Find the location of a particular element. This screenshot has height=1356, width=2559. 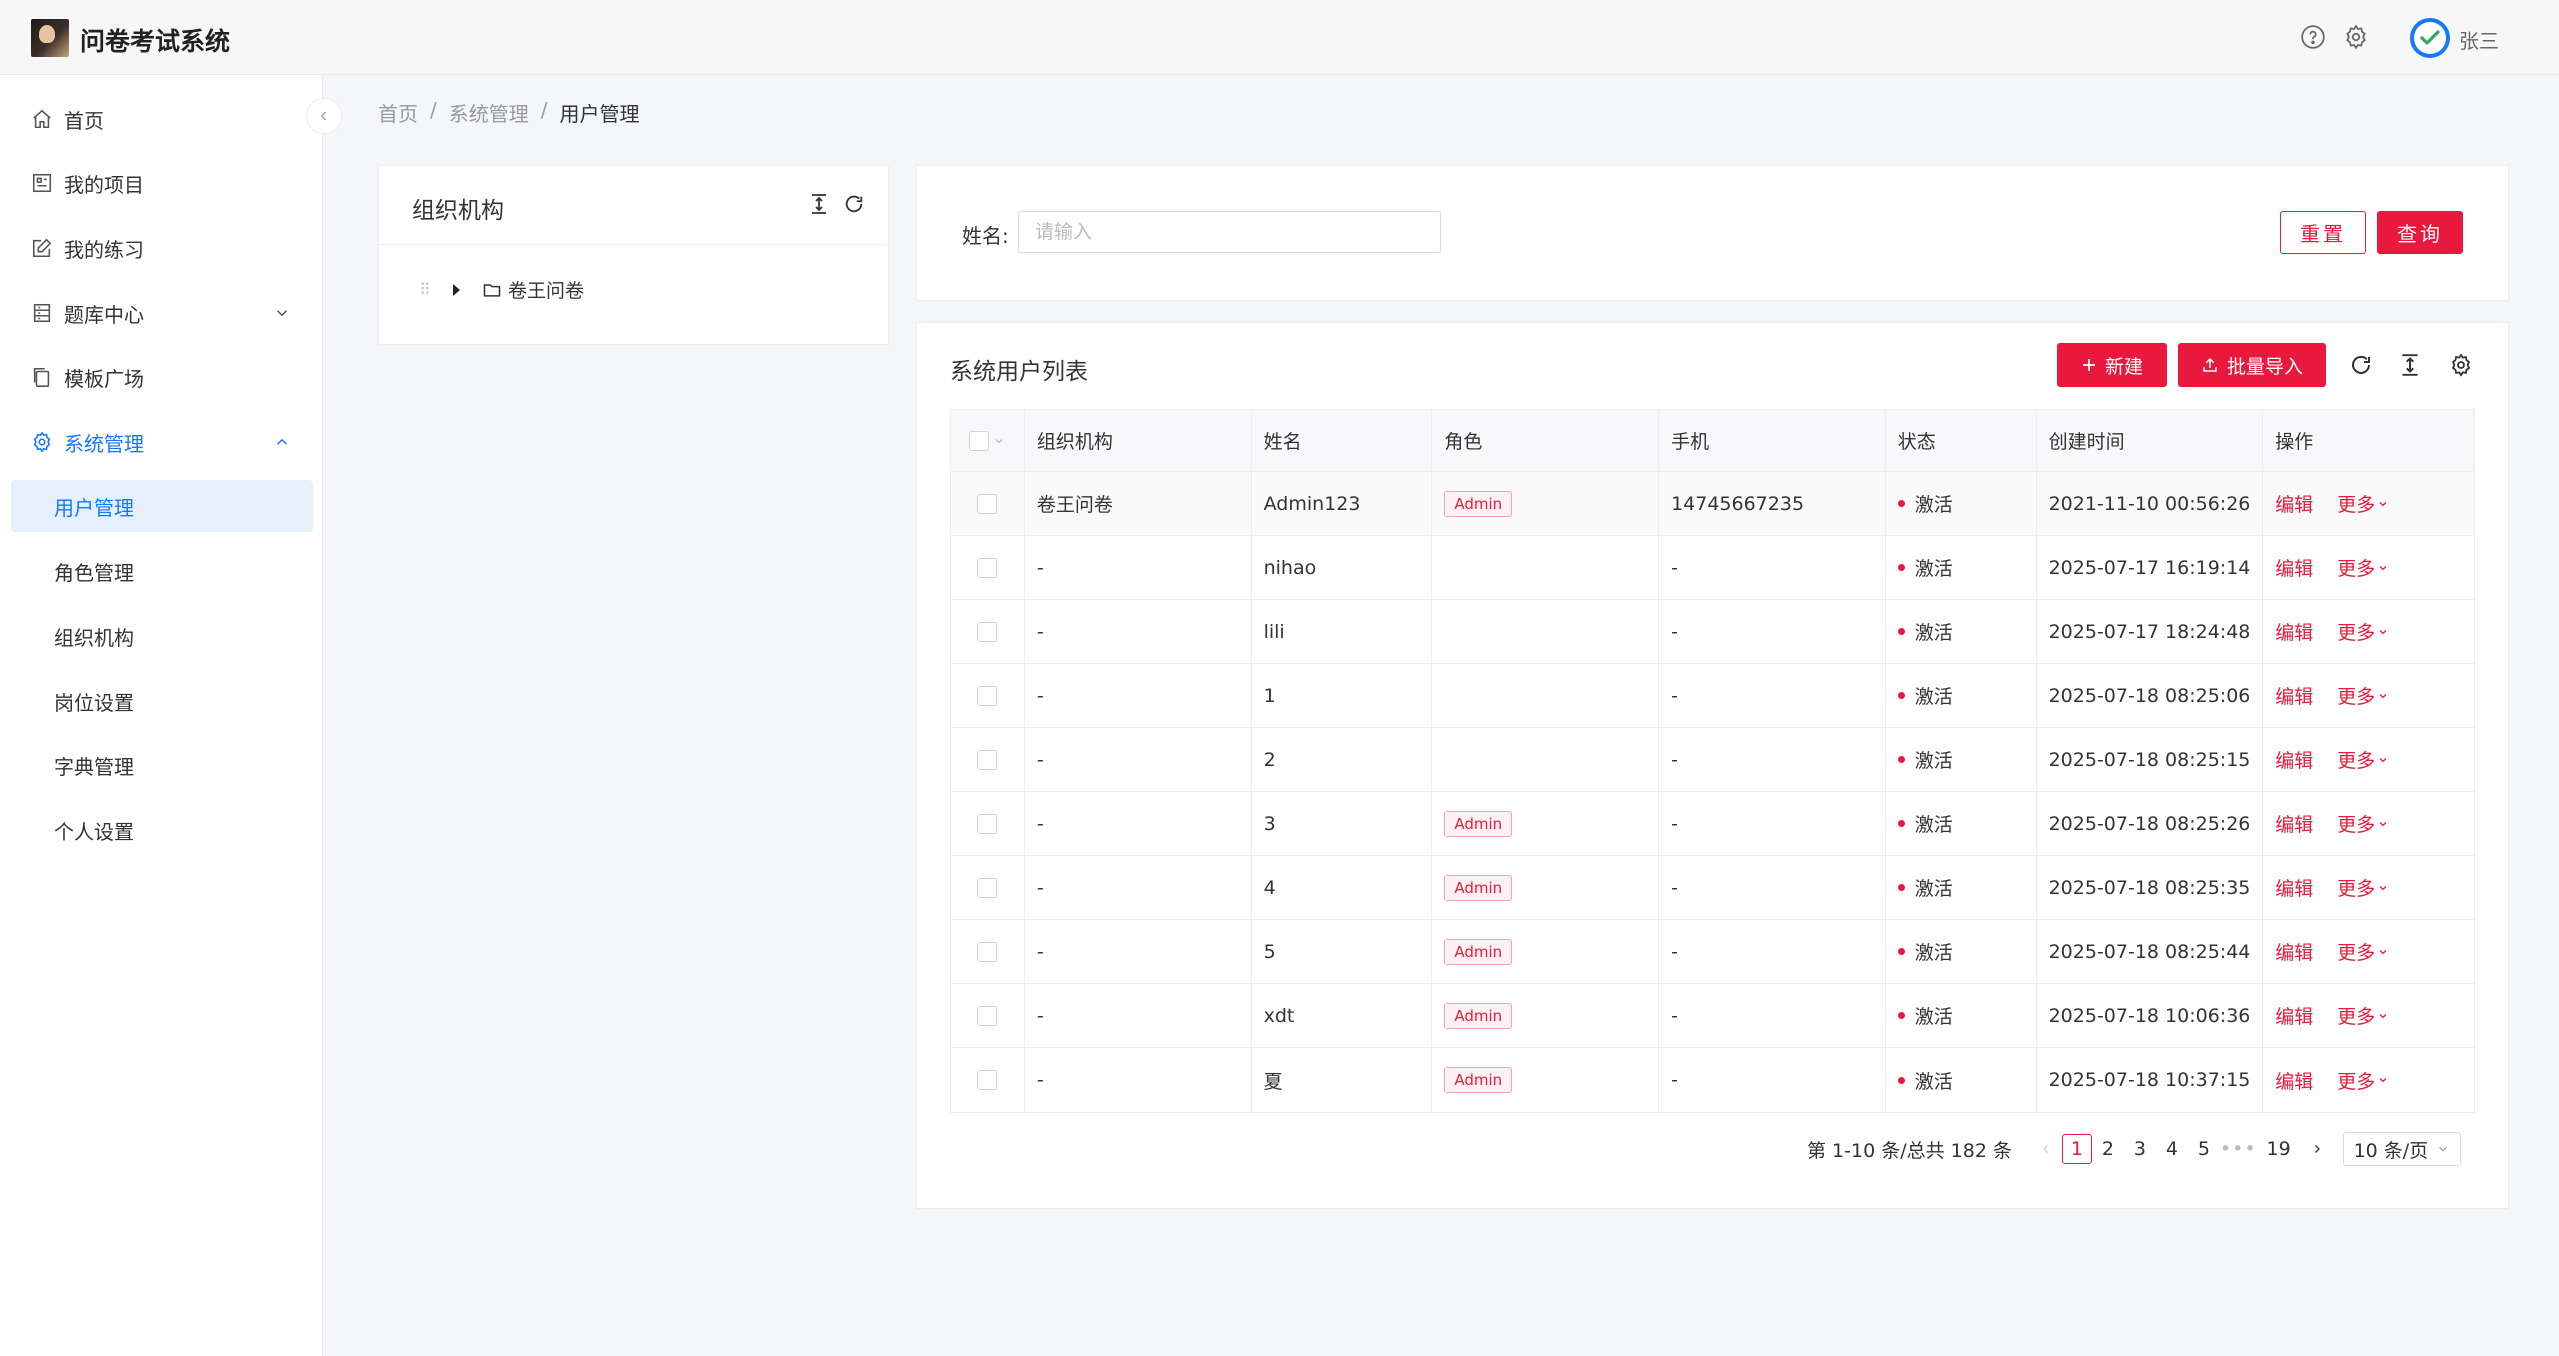

page-size-select: 10 条/页 is located at coordinates (2401, 1149).